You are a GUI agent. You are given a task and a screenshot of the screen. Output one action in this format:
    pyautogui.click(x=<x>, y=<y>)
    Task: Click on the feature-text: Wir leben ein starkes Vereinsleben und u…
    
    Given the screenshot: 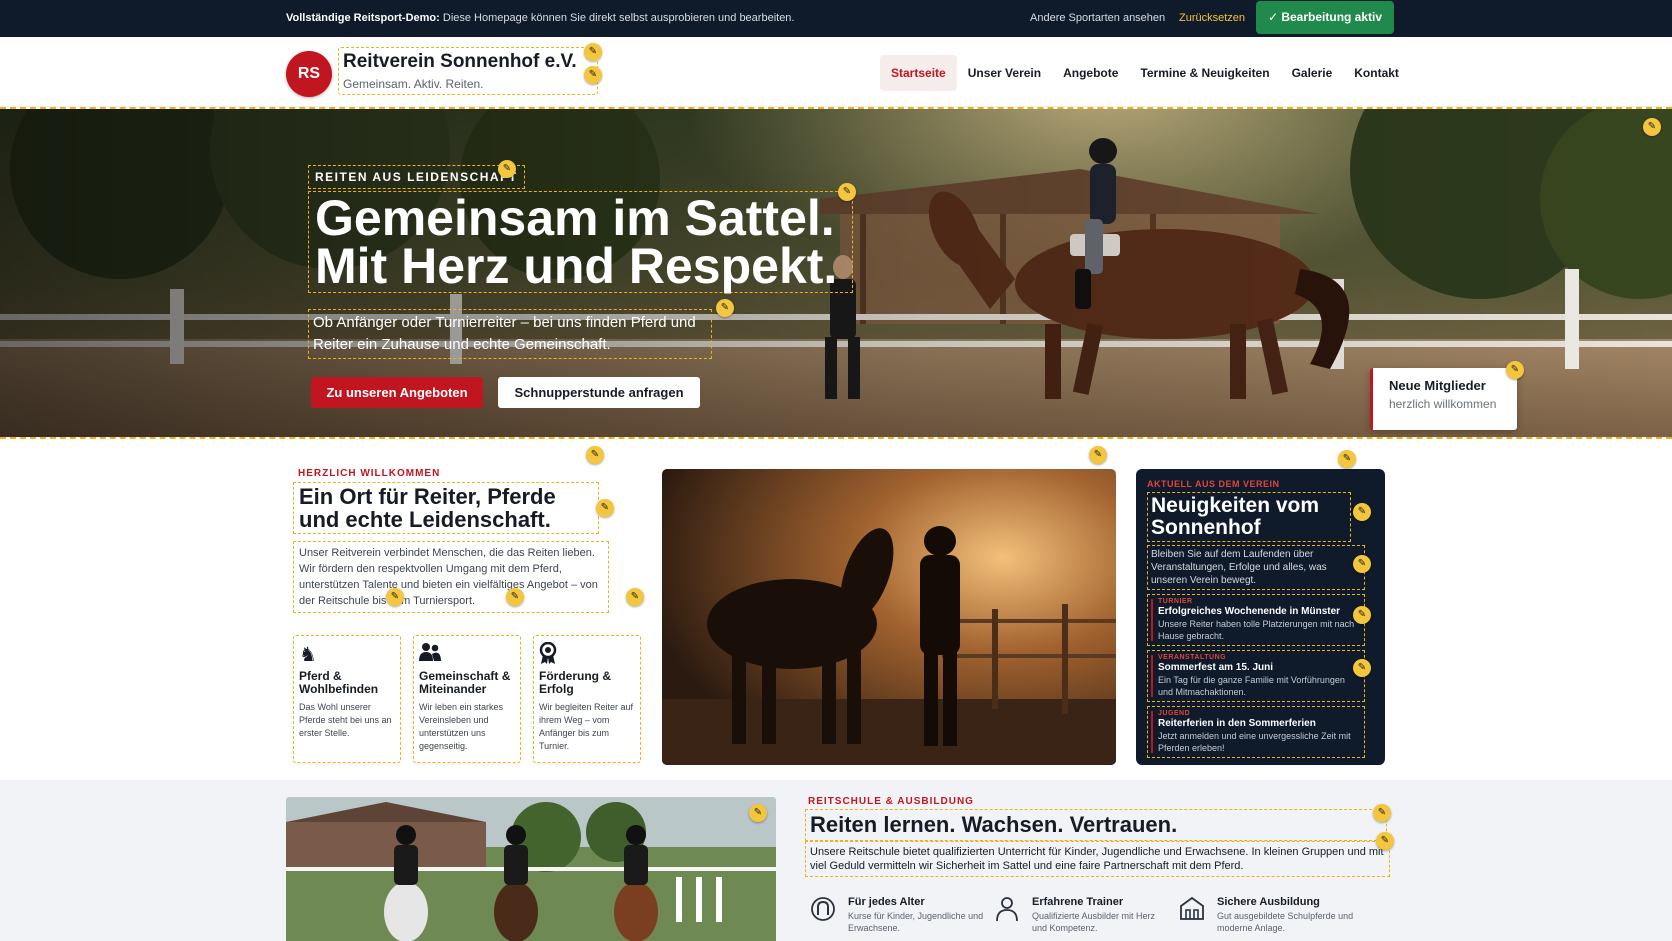 What is the action you would take?
    pyautogui.click(x=461, y=726)
    